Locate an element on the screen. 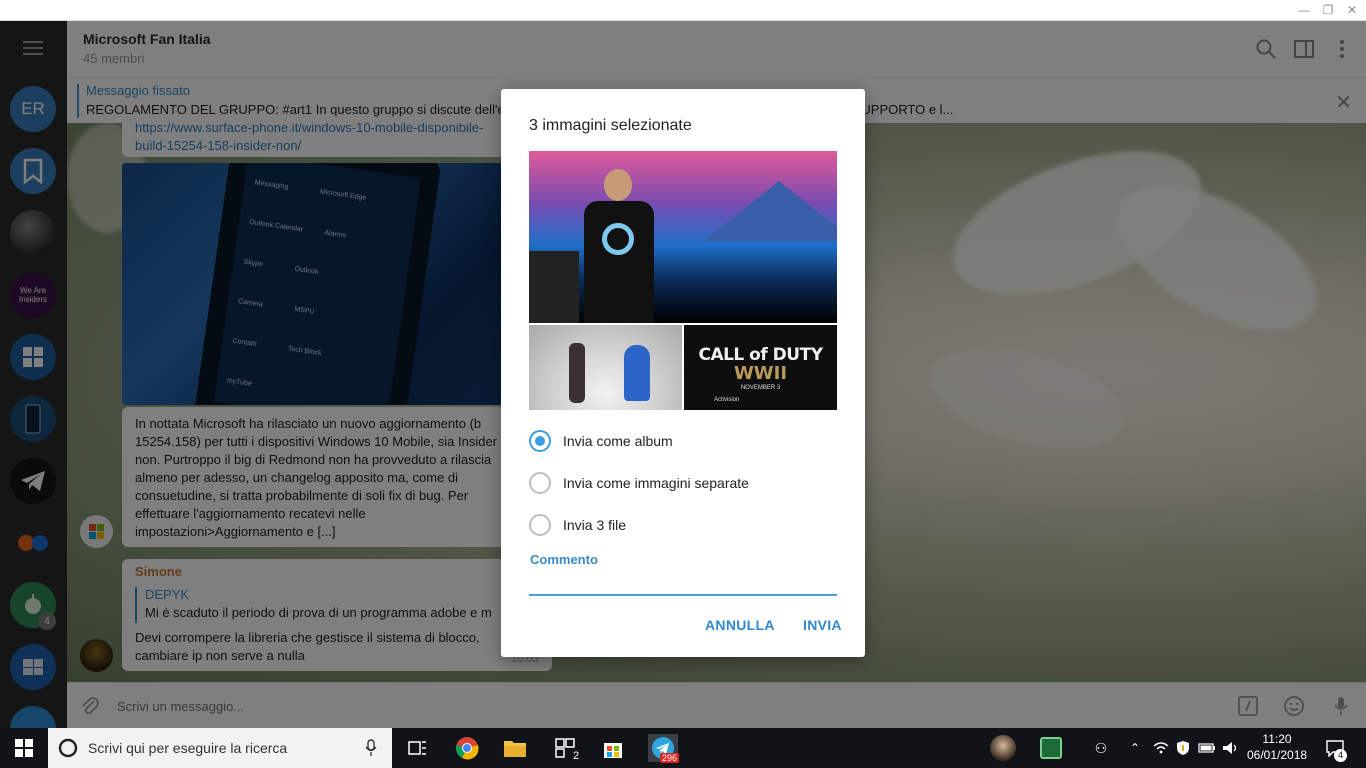 The width and height of the screenshot is (1366, 768). dialog-title: 3 immagini selezionate is located at coordinates (610, 125).